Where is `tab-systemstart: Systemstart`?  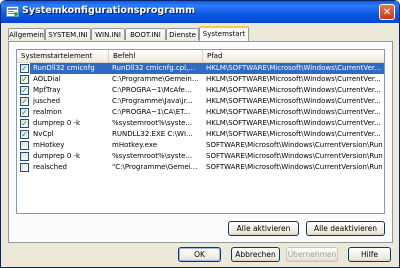 tab-systemstart: Systemstart is located at coordinates (224, 33).